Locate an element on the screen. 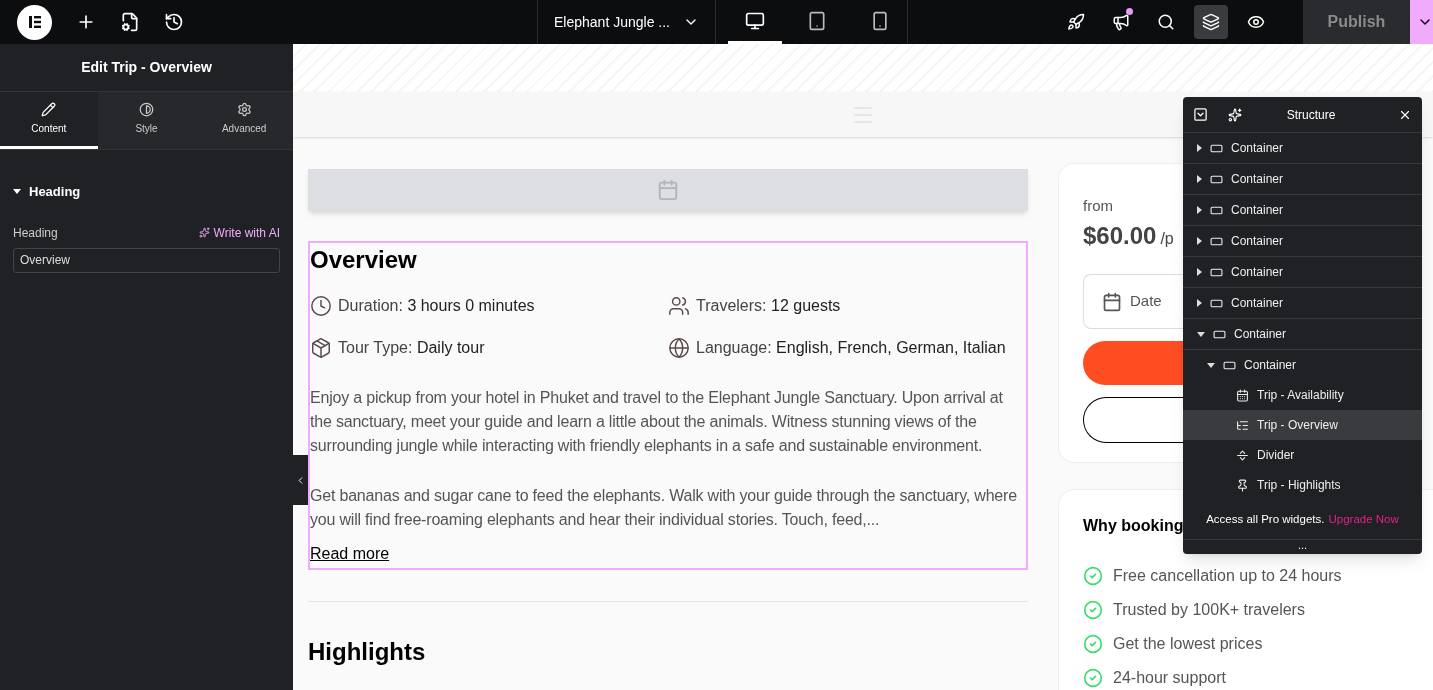 Image resolution: width=1433 pixels, height=690 pixels. clock-icon is located at coordinates (321, 306).